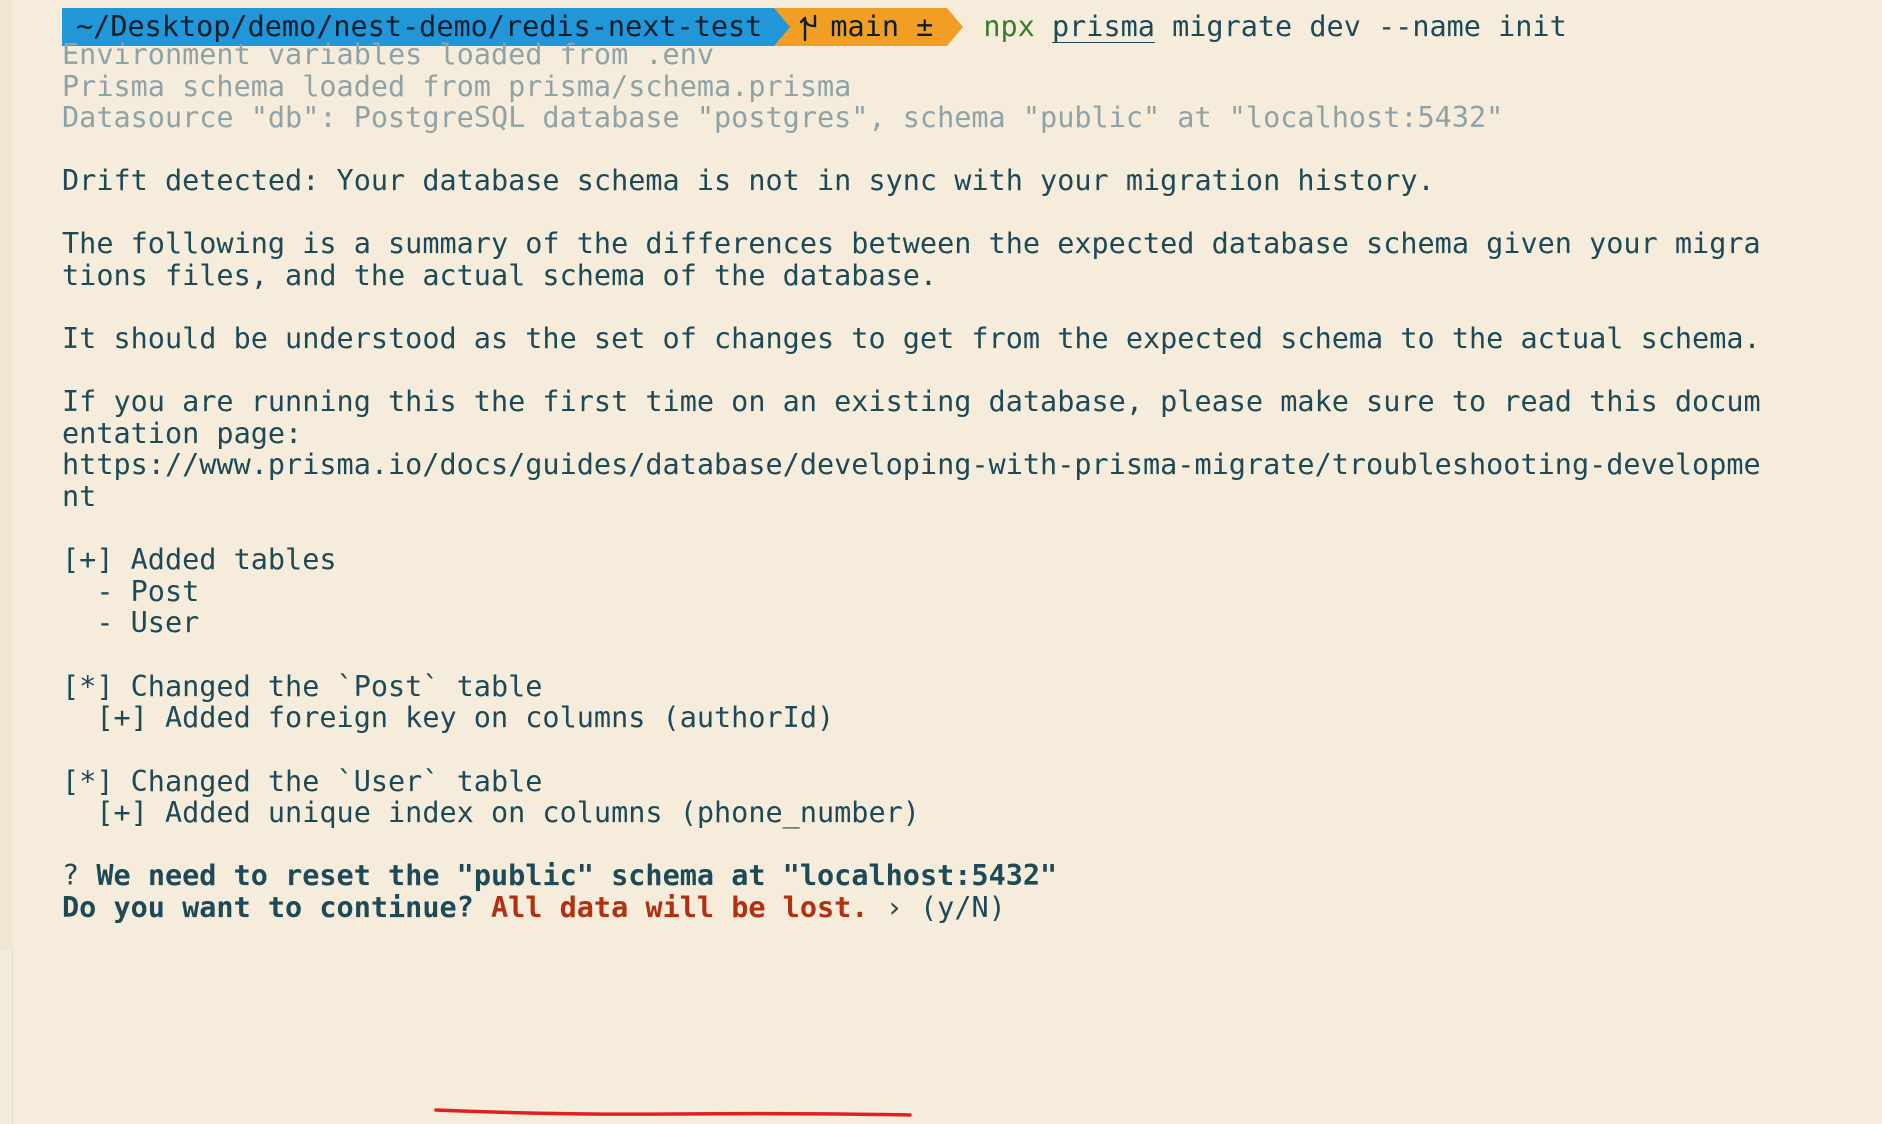 This screenshot has width=1882, height=1124. I want to click on prompt-git-segment: main ±, so click(869, 27).